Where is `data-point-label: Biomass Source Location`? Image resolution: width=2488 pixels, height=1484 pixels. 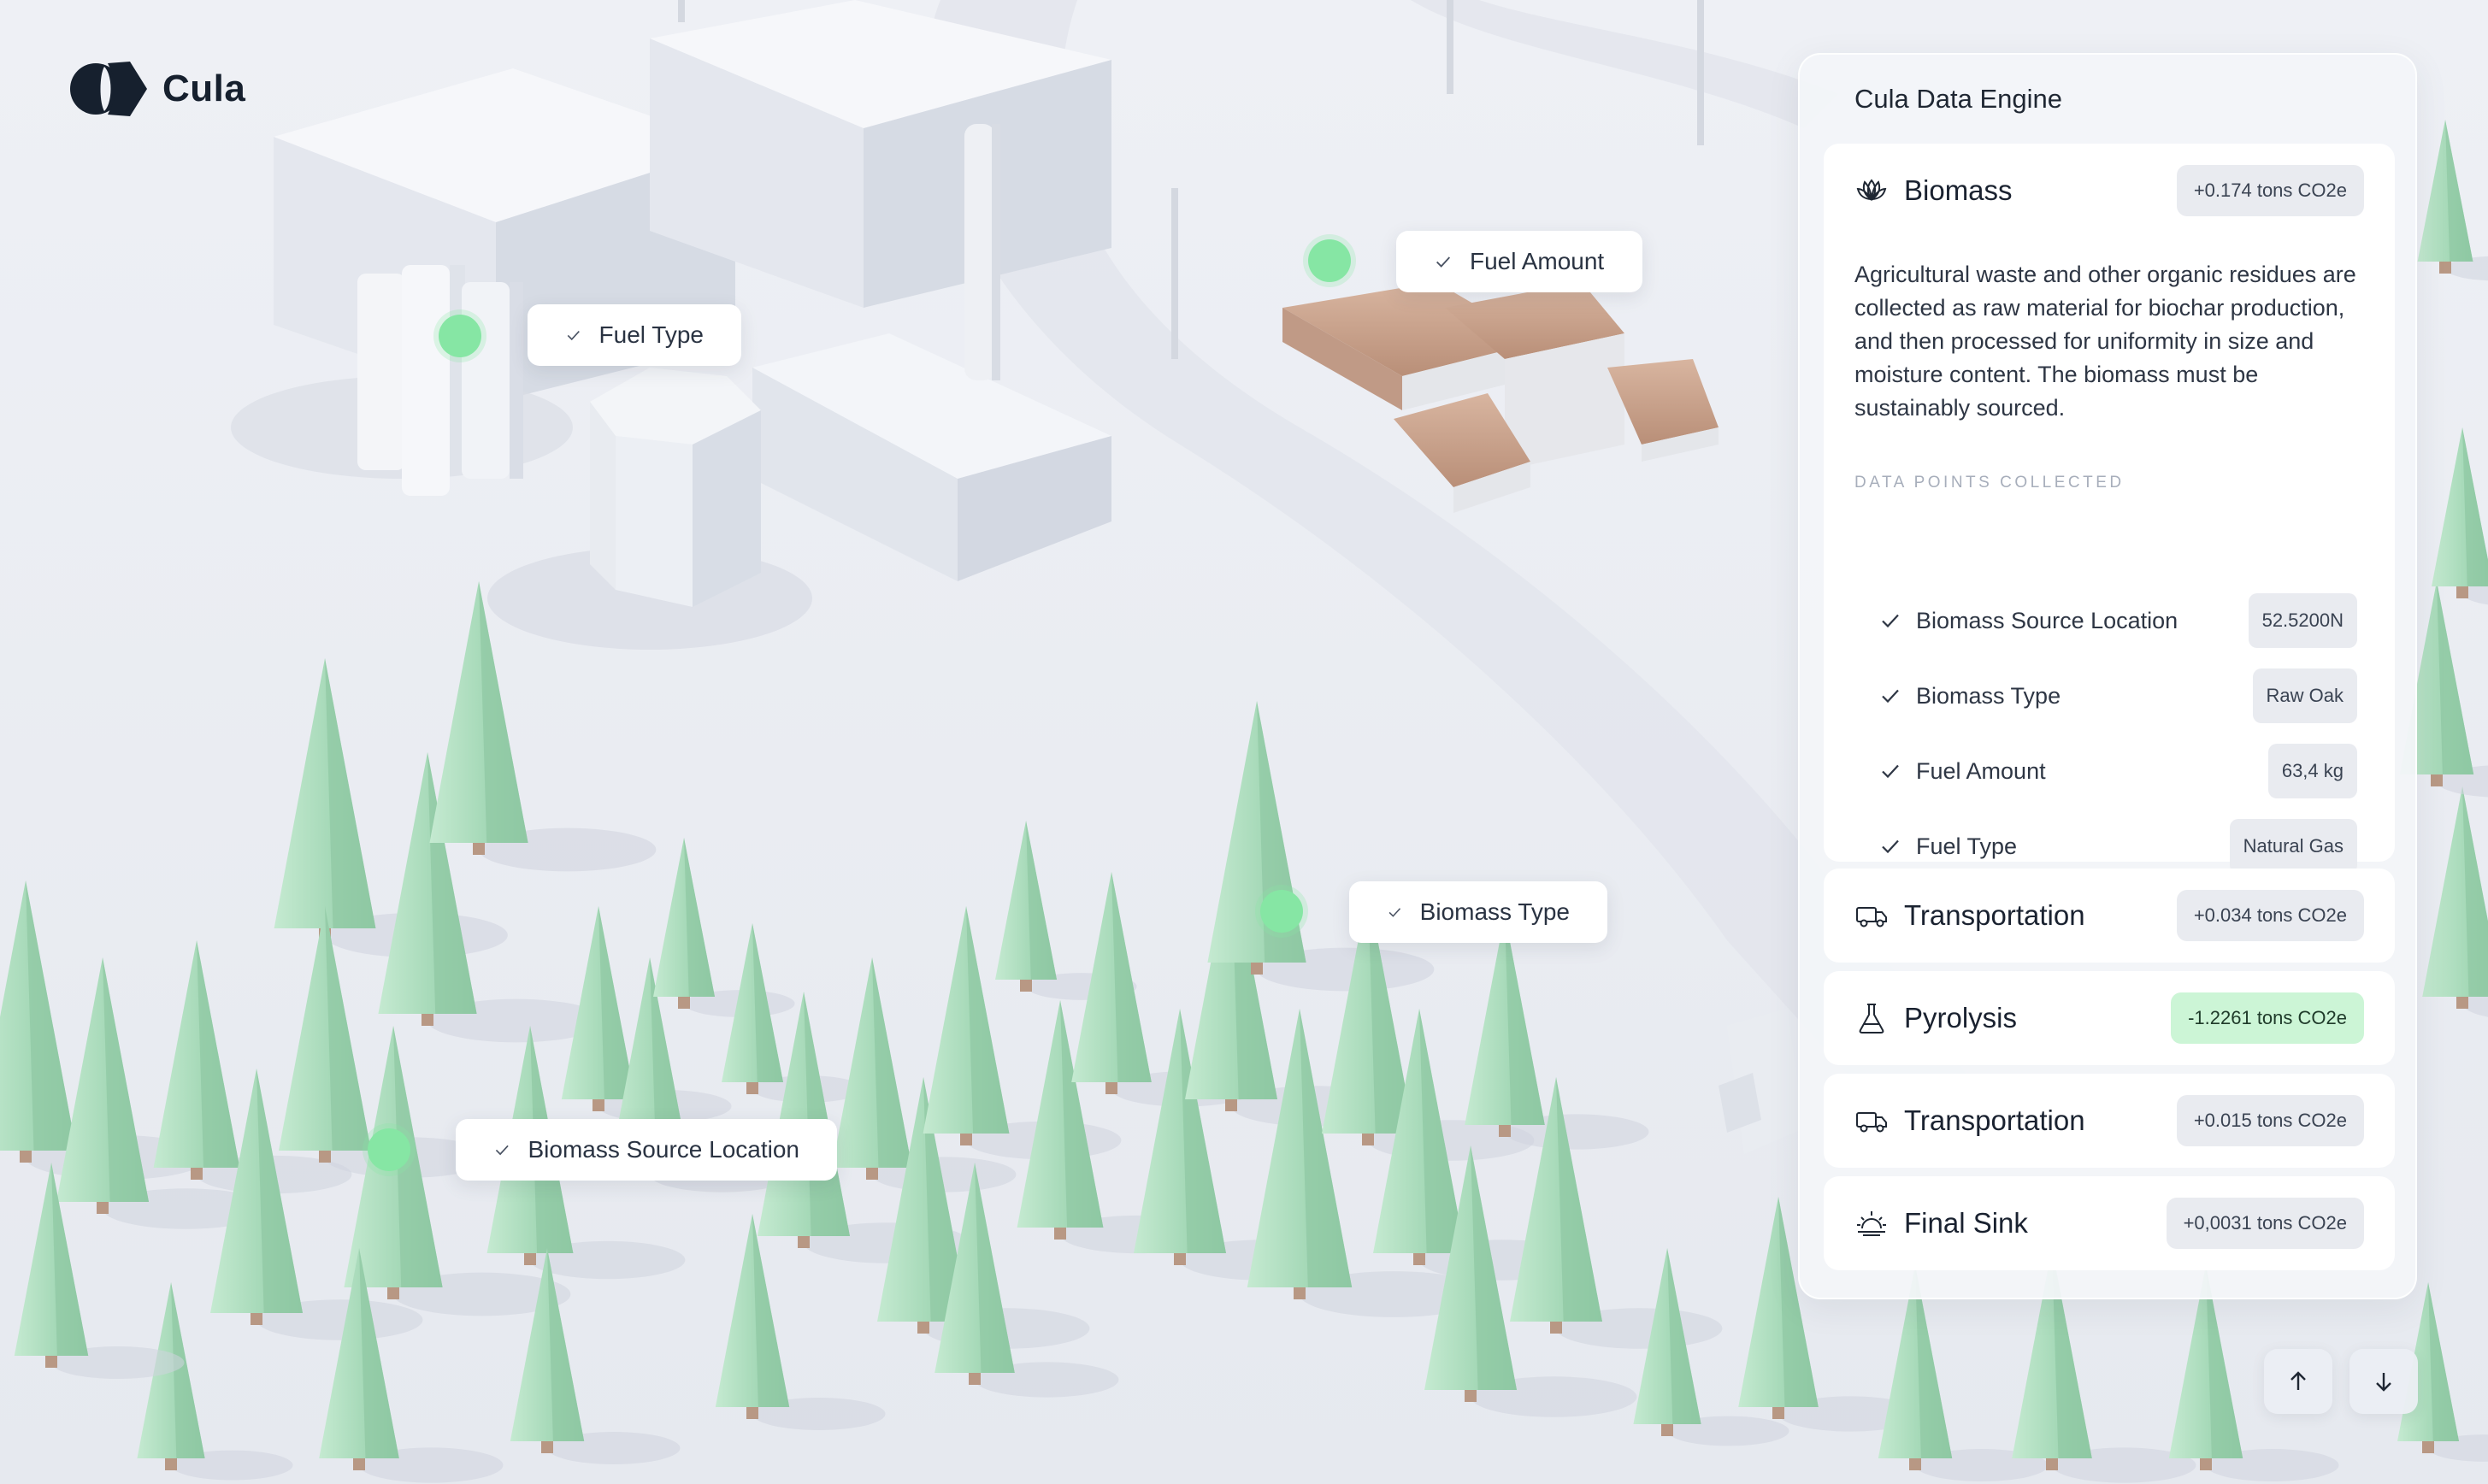
data-point-label: Biomass Source Location is located at coordinates (2047, 620).